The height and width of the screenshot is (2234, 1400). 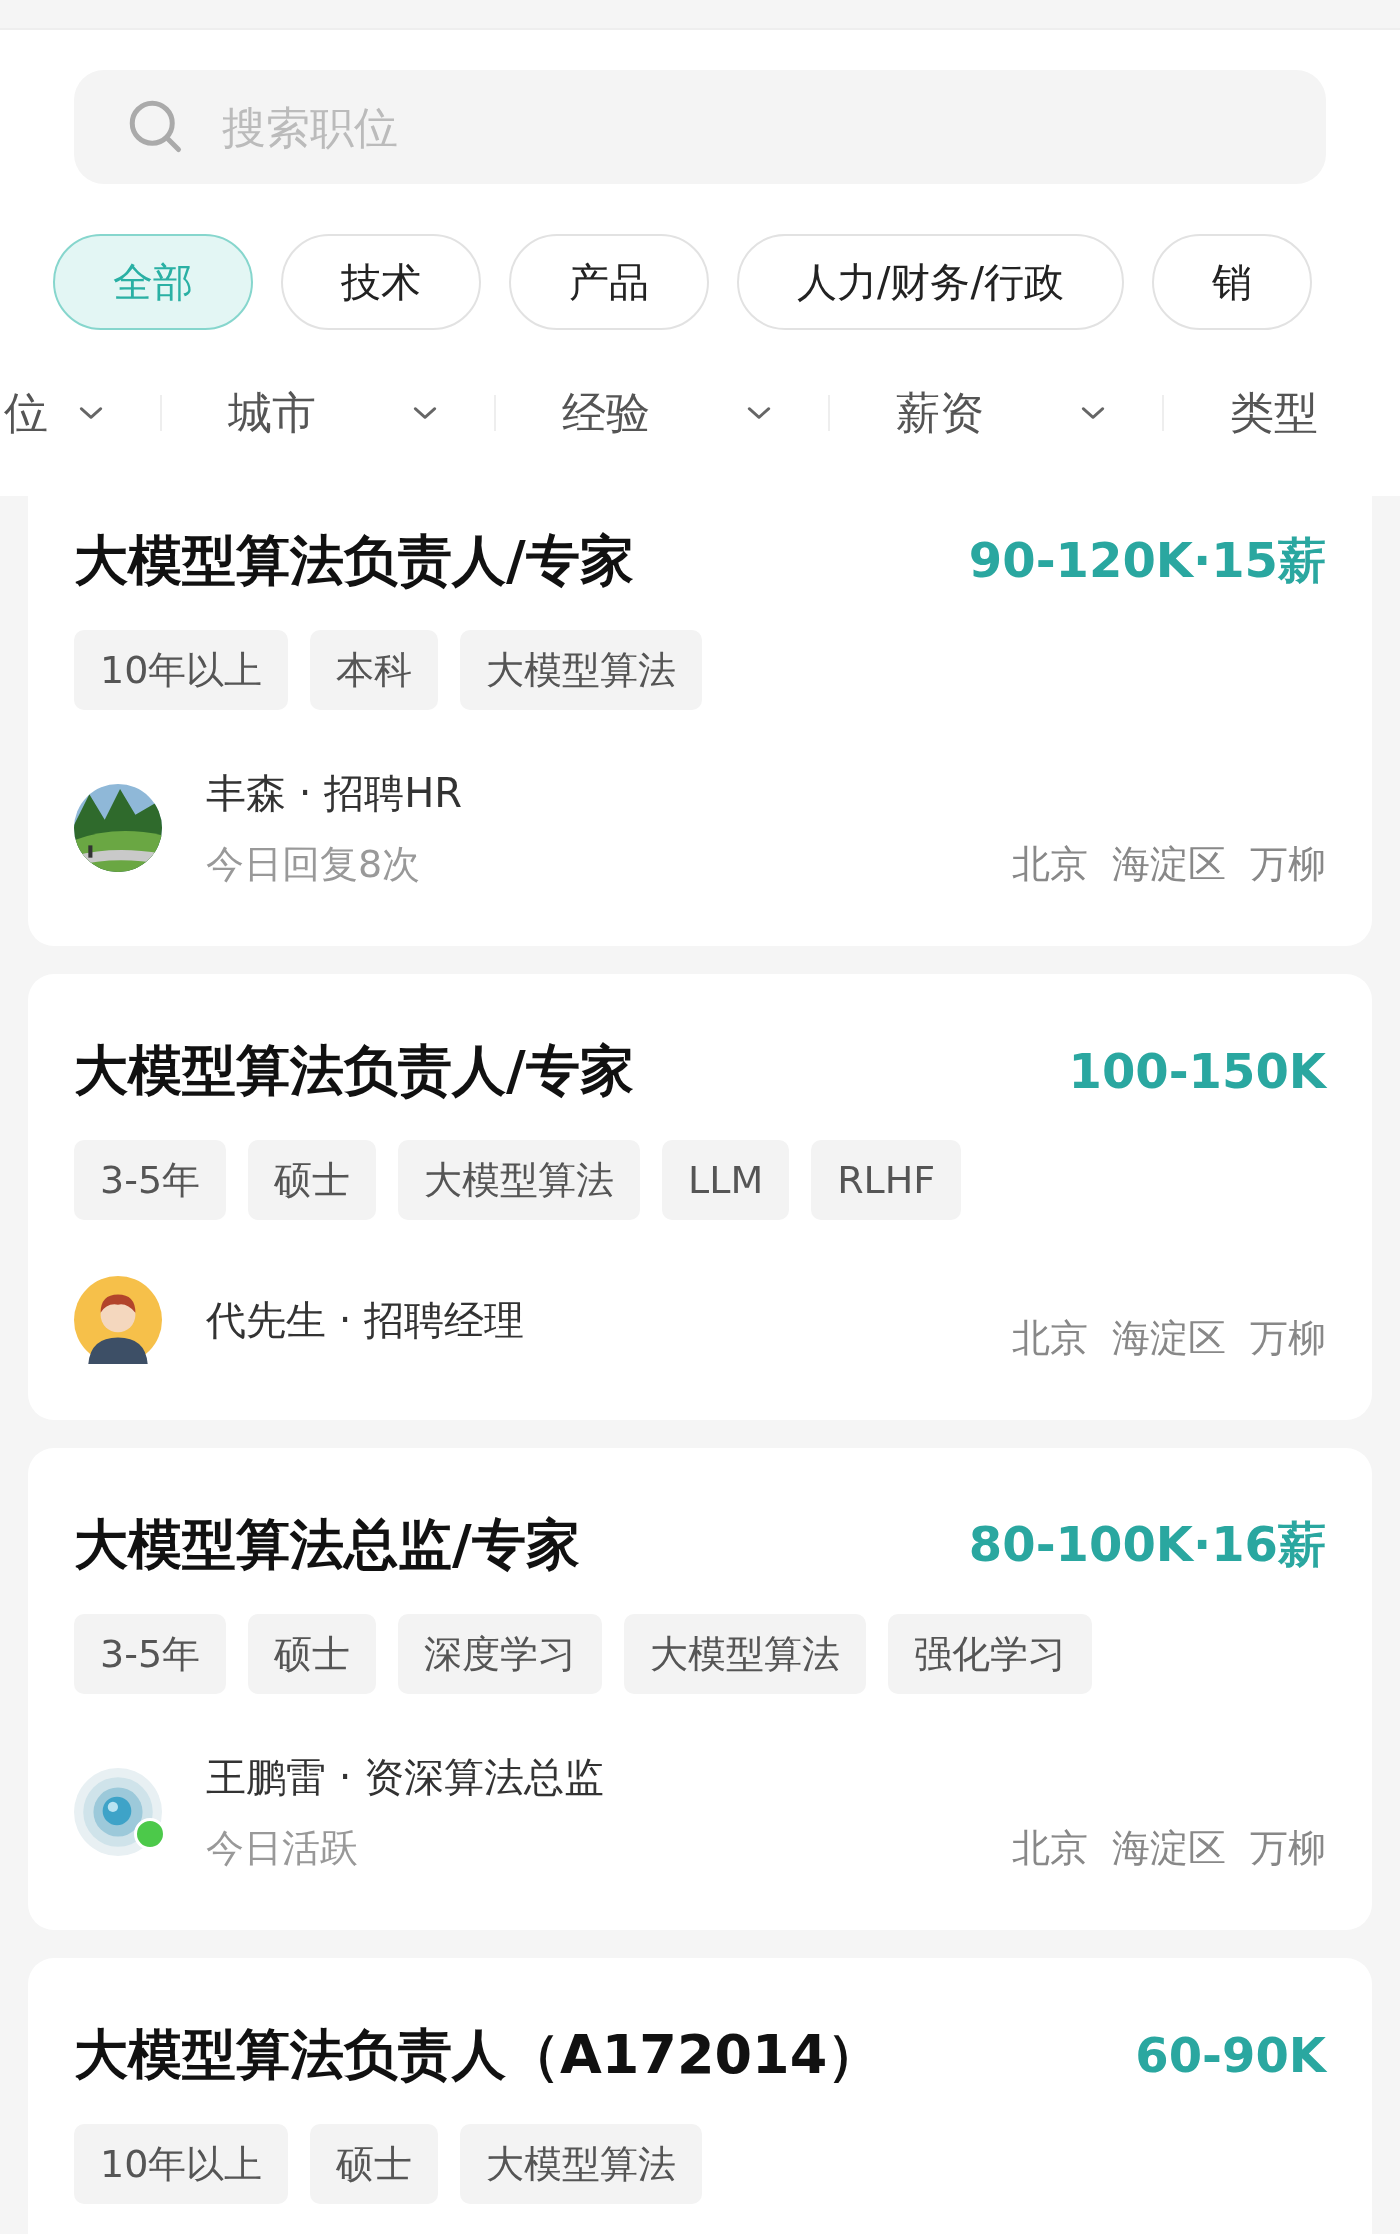 I want to click on filter-dropdown: 城市, so click(x=272, y=413).